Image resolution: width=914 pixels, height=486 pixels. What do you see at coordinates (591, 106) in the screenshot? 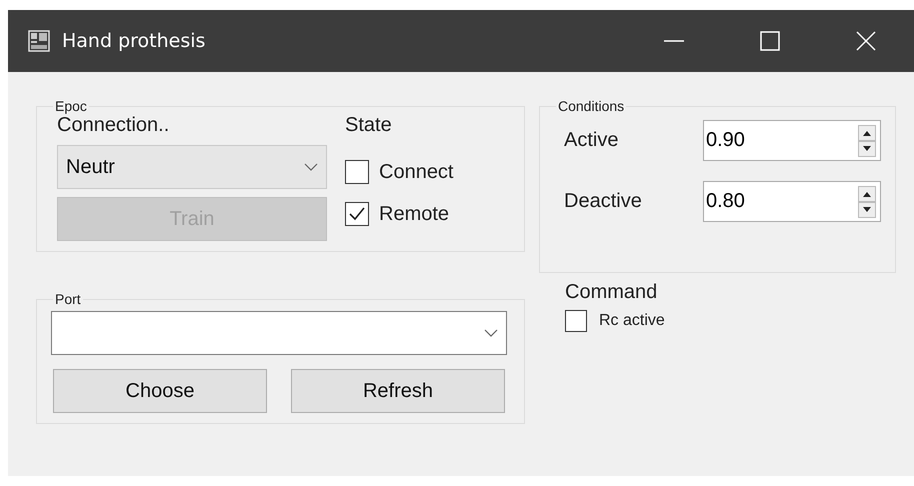
I see `group-legend: Conditions` at bounding box center [591, 106].